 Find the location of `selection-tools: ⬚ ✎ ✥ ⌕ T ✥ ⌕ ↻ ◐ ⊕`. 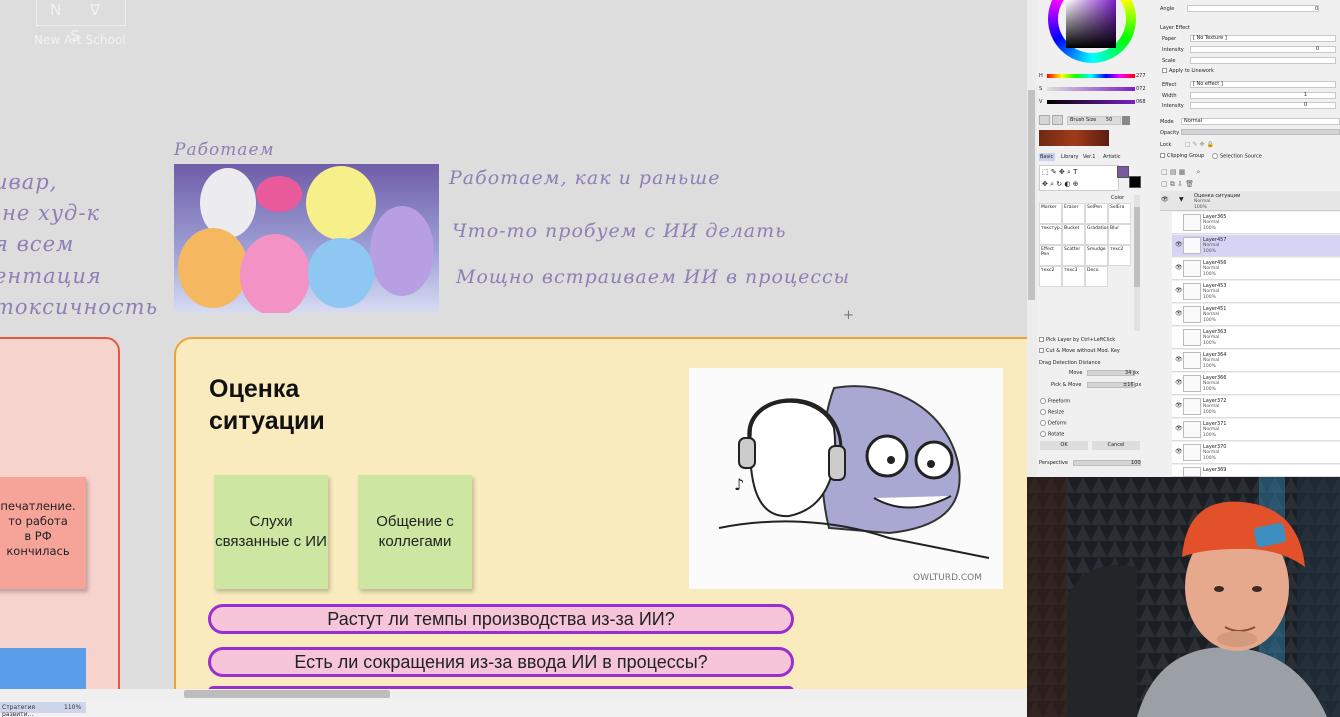

selection-tools: ⬚ ✎ ✥ ⌕ T ✥ ⌕ ↻ ◐ ⊕ is located at coordinates (1079, 178).